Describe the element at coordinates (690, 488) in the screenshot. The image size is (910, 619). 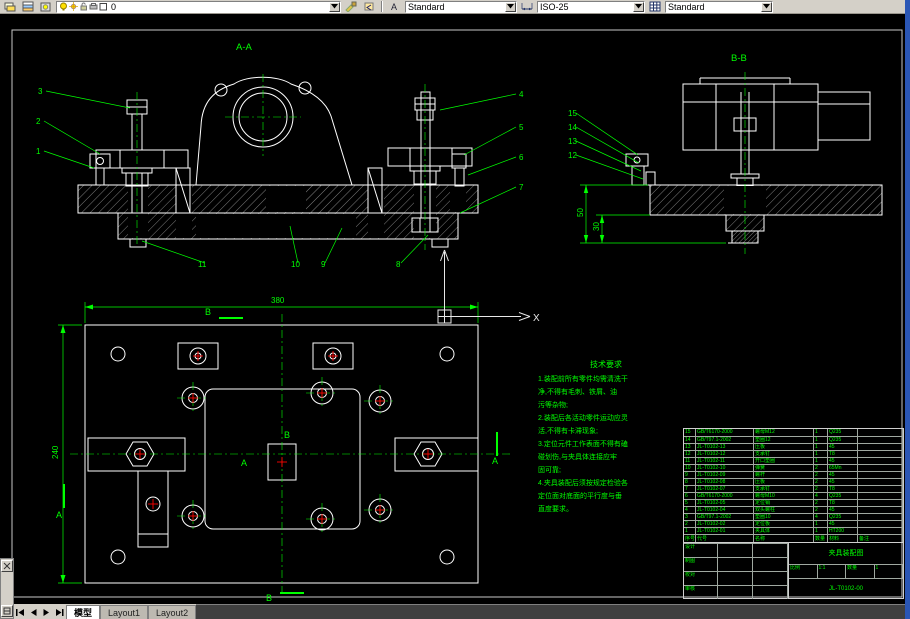
I see `bom-cell: 7` at that location.